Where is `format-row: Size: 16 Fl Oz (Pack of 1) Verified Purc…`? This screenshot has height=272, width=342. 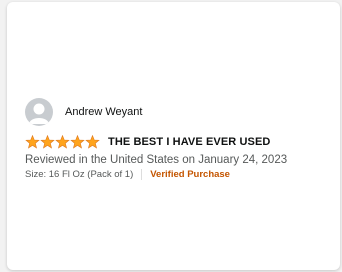 format-row: Size: 16 Fl Oz (Pack of 1) Verified Purc… is located at coordinates (178, 174).